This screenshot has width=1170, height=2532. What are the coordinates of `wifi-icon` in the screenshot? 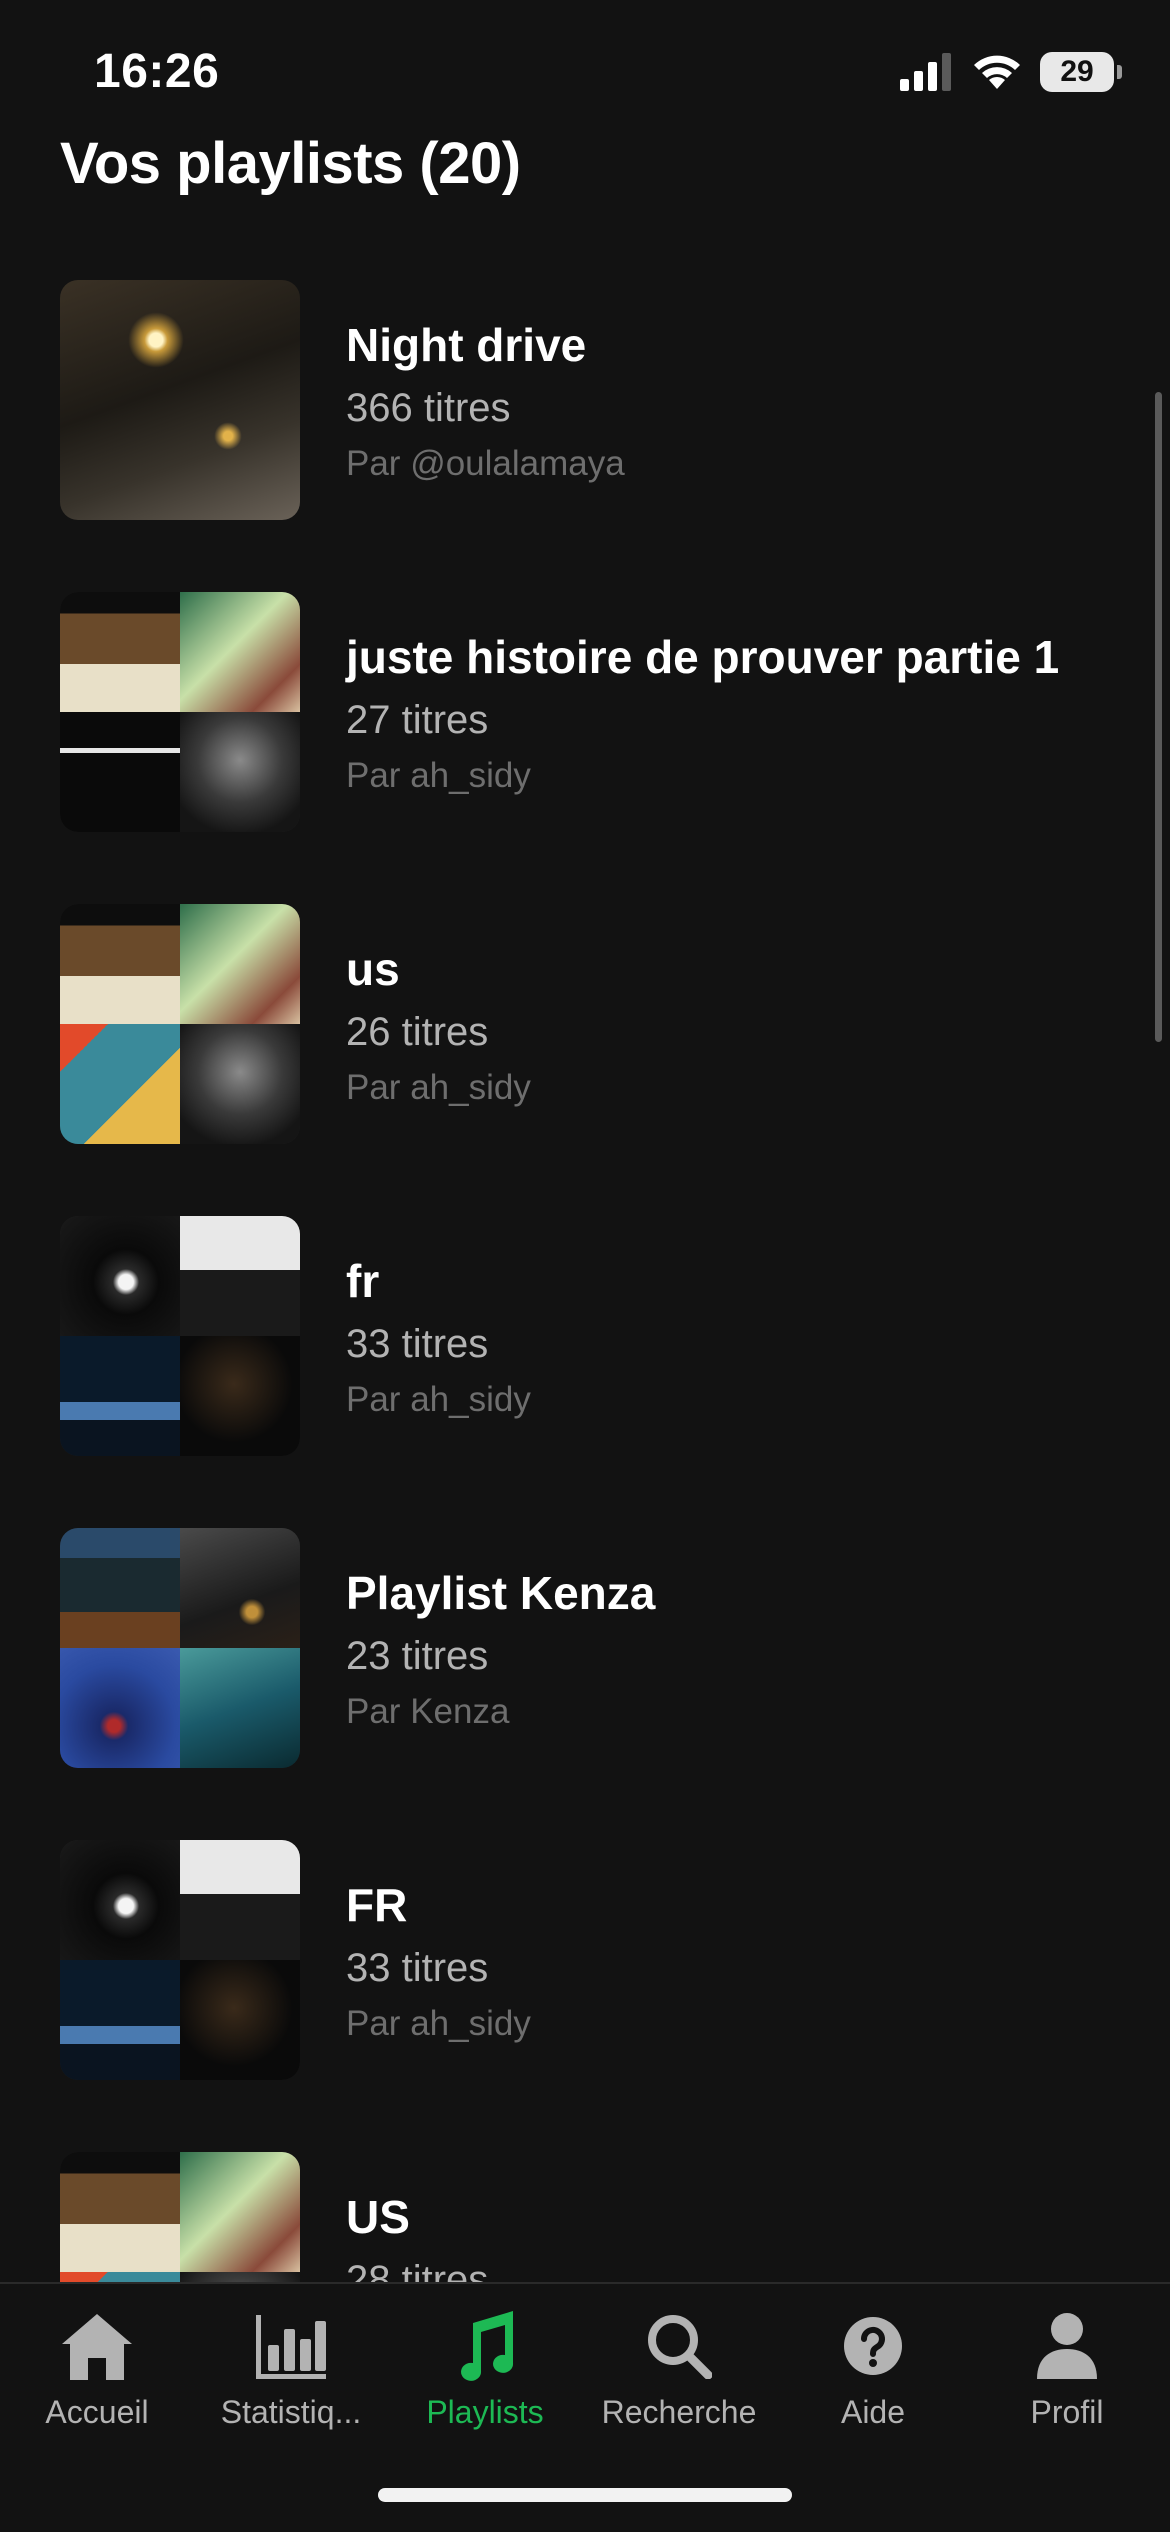 It's located at (997, 72).